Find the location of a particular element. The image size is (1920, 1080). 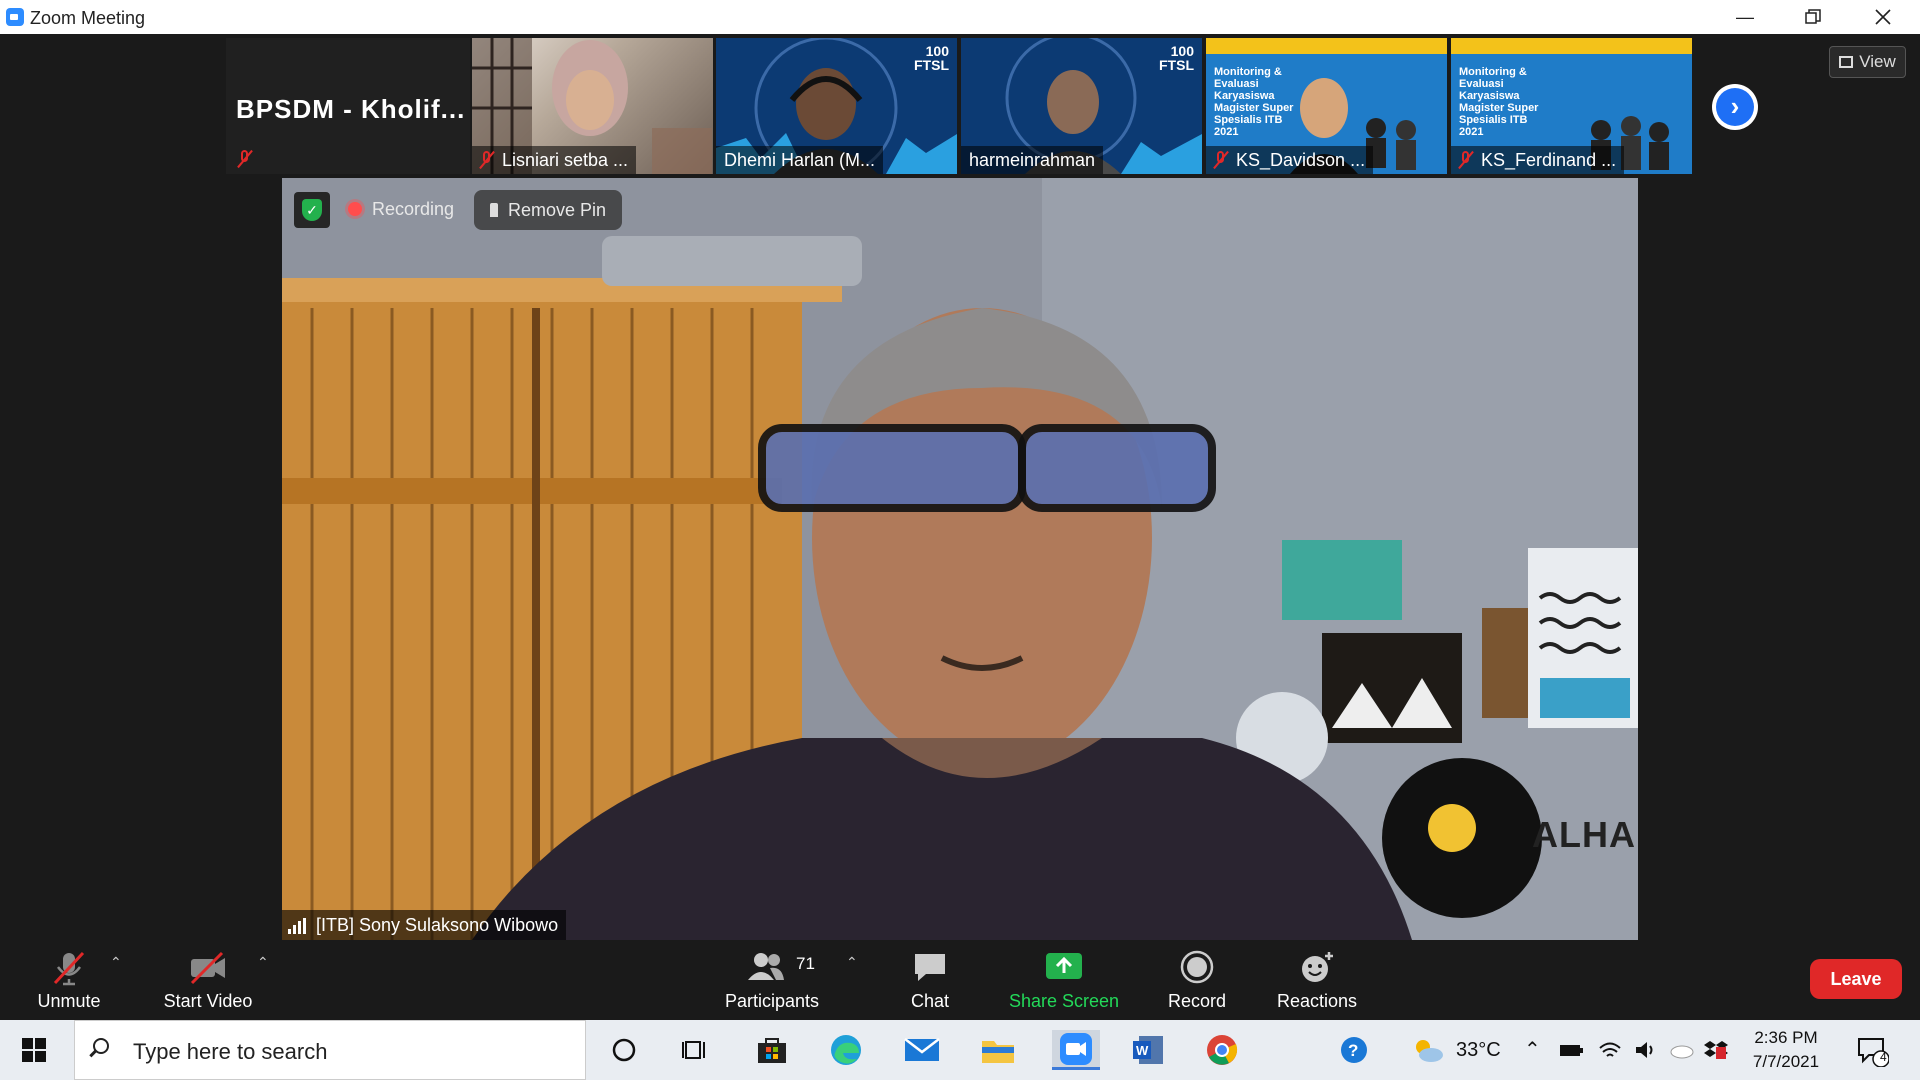

windows-start-button is located at coordinates (34, 1050).